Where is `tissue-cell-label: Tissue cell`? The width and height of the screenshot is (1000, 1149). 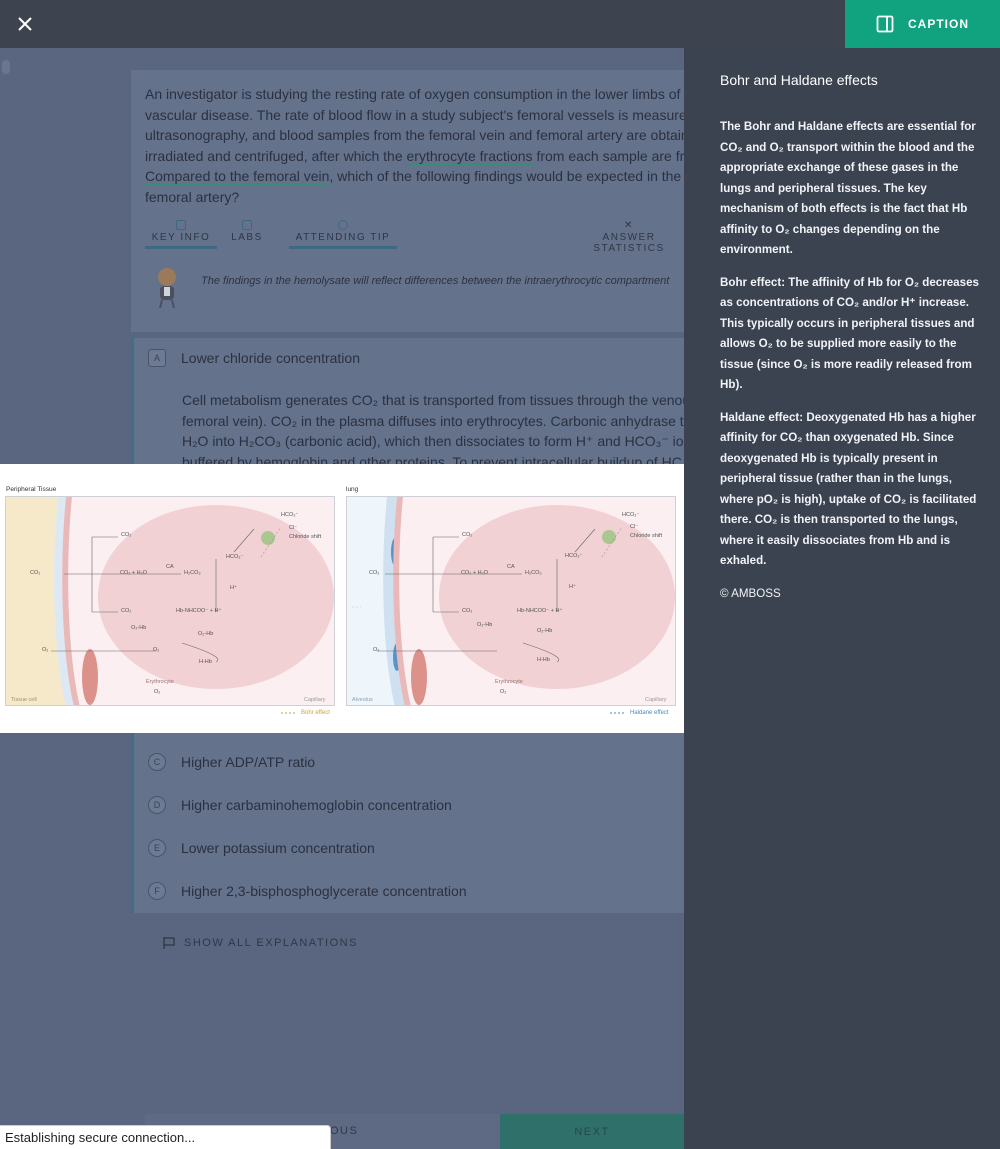
tissue-cell-label: Tissue cell is located at coordinates (24, 700).